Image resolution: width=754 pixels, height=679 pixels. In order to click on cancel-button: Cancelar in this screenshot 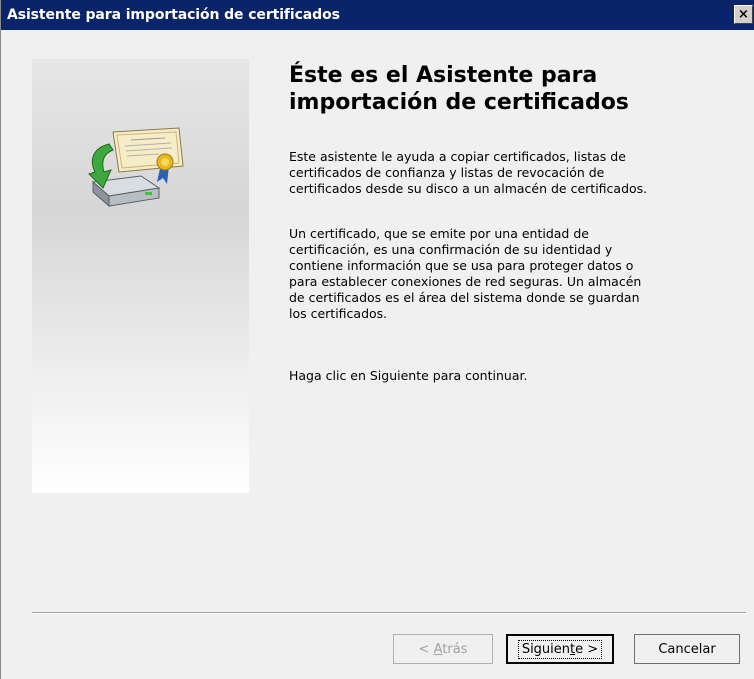, I will do `click(687, 649)`.